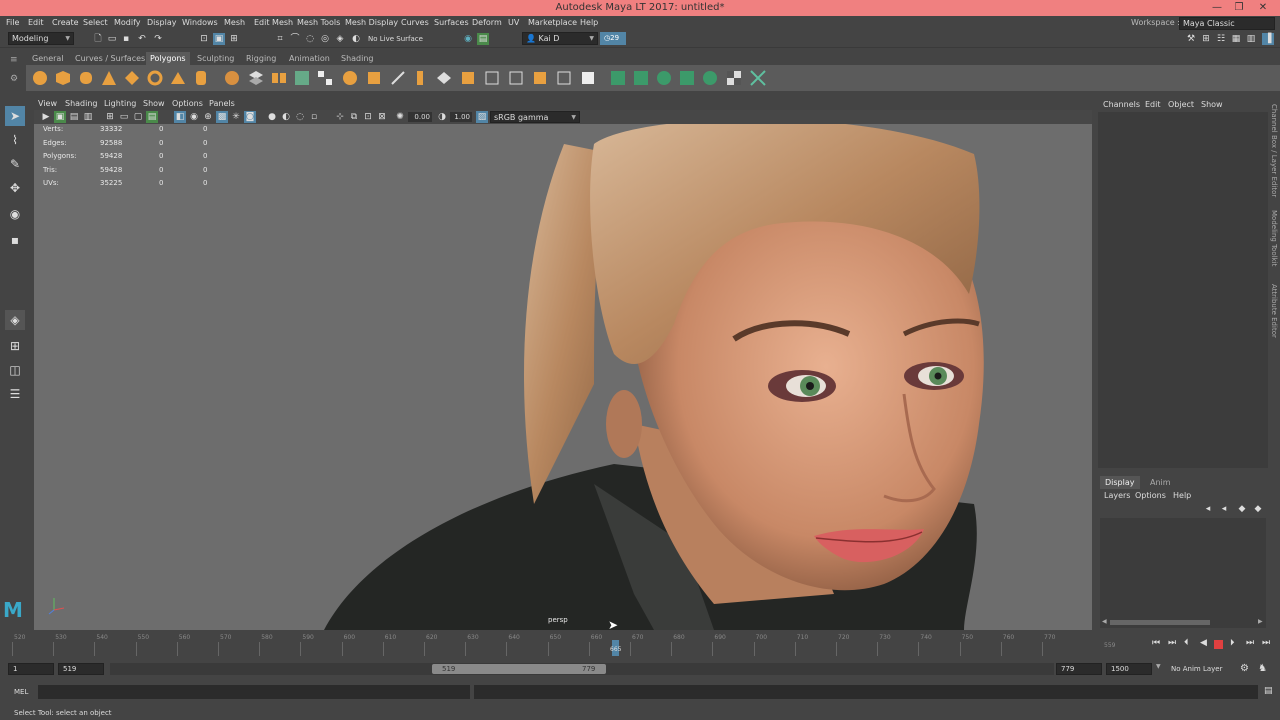  I want to click on go-to-start-icon: ⏮, so click(1156, 643).